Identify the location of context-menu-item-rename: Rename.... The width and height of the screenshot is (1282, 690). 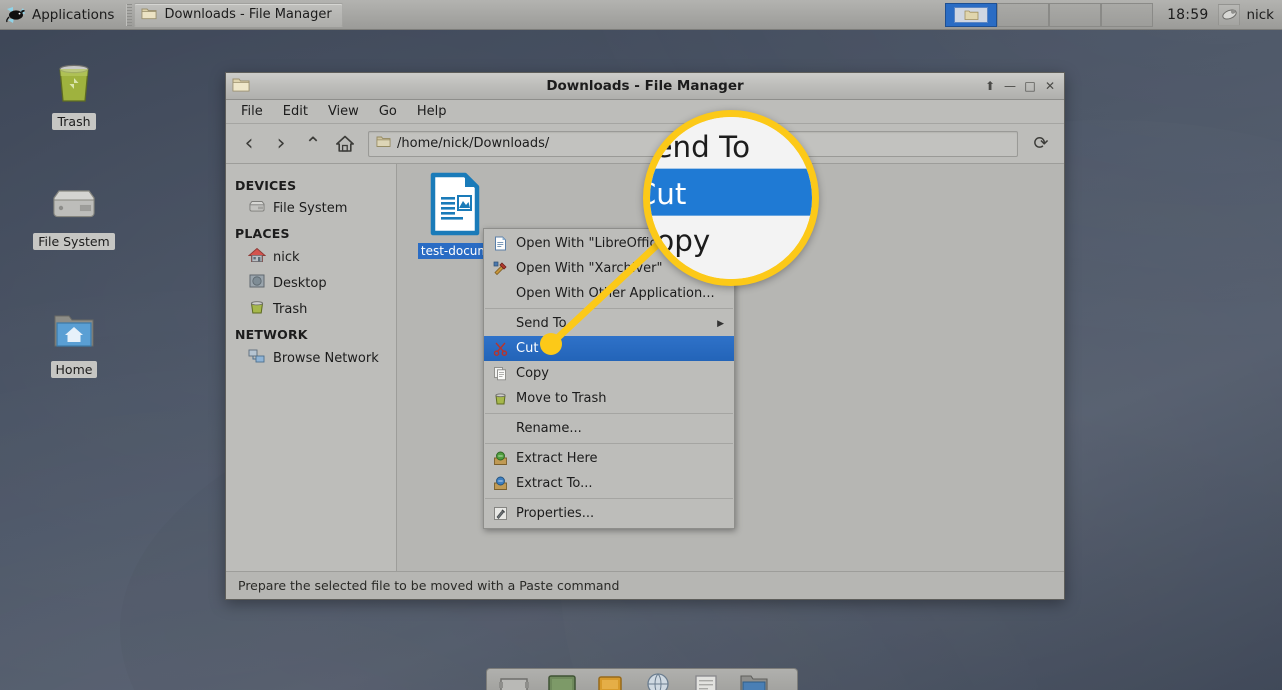
(609, 428).